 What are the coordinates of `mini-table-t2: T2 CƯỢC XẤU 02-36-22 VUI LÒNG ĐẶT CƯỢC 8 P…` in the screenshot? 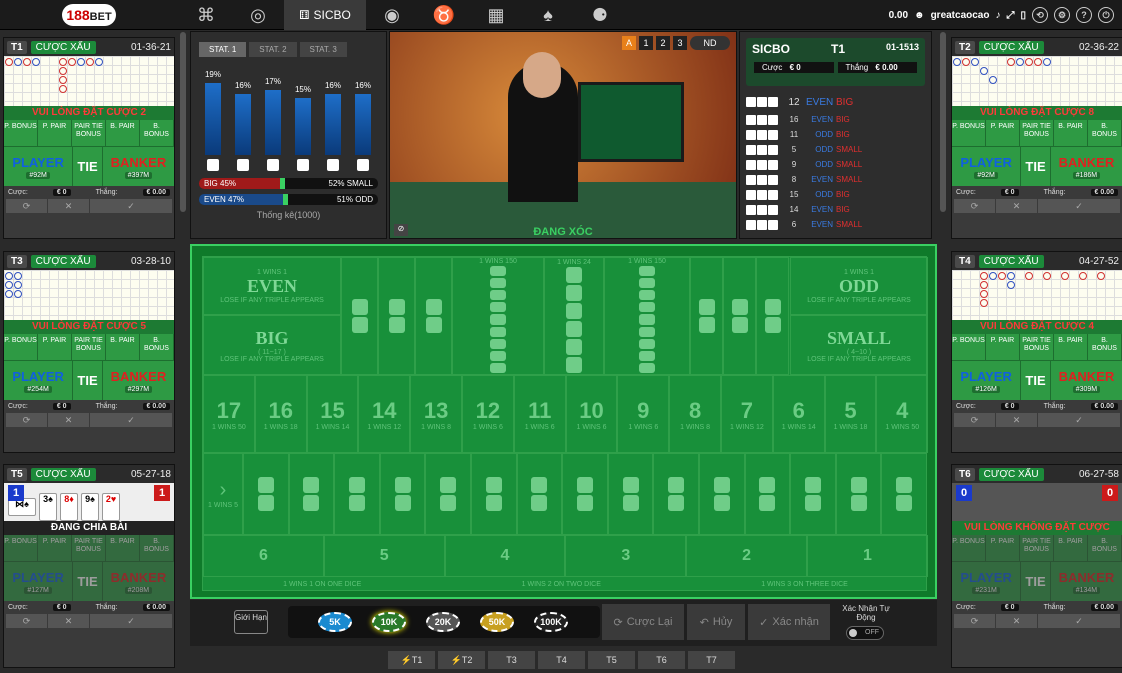 It's located at (1036, 138).